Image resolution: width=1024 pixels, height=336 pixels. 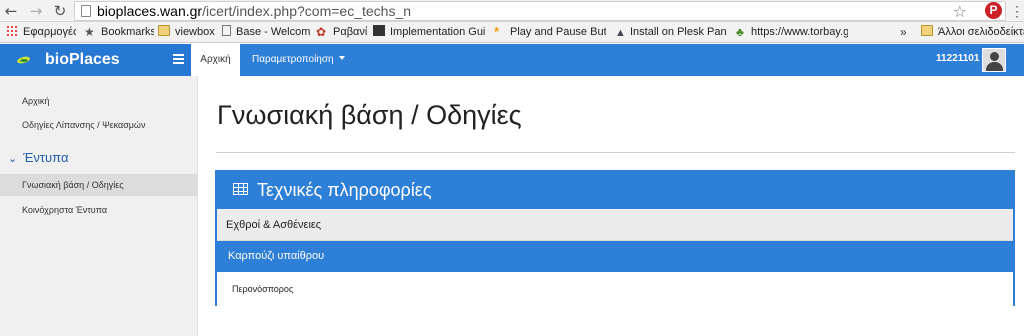 I want to click on menu-icon: ⋮, so click(x=1017, y=11).